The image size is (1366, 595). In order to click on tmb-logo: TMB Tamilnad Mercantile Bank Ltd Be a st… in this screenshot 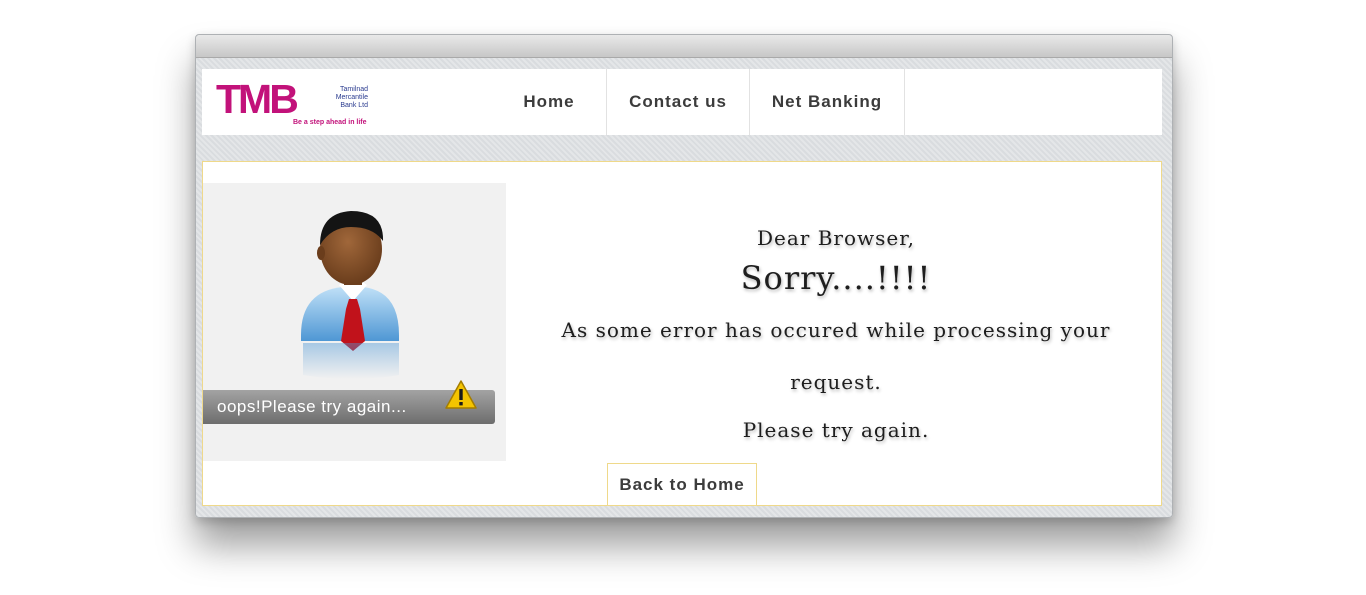, I will do `click(301, 104)`.